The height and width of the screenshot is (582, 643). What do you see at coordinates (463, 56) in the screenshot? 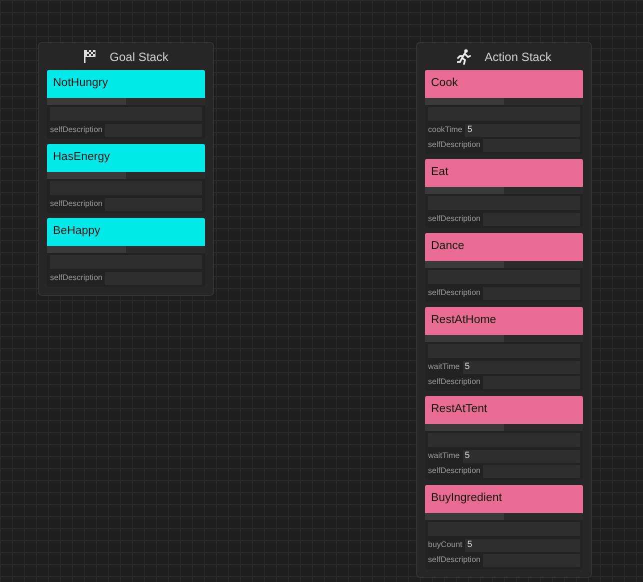
I see `running-figure-icon` at bounding box center [463, 56].